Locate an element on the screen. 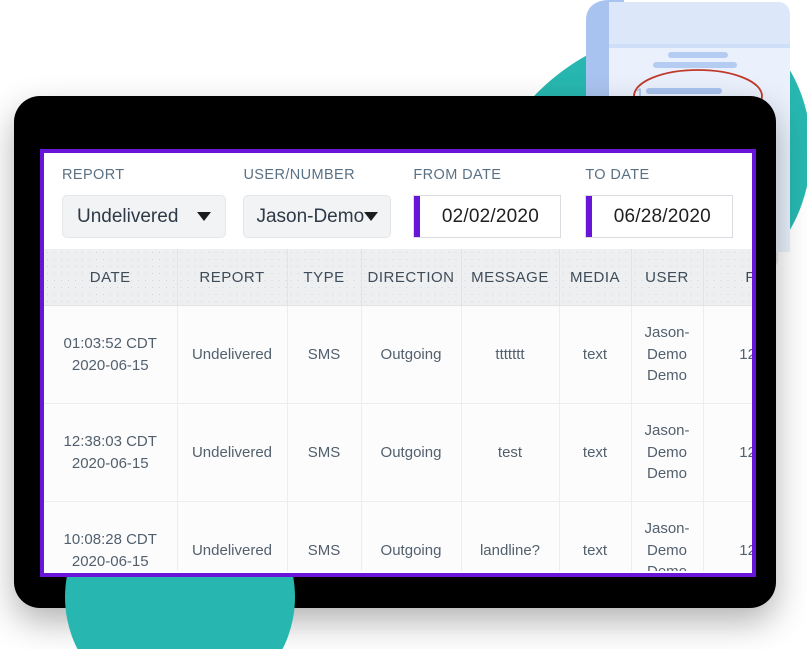 The width and height of the screenshot is (807, 649). column-header-direction: DIRECTION is located at coordinates (411, 277).